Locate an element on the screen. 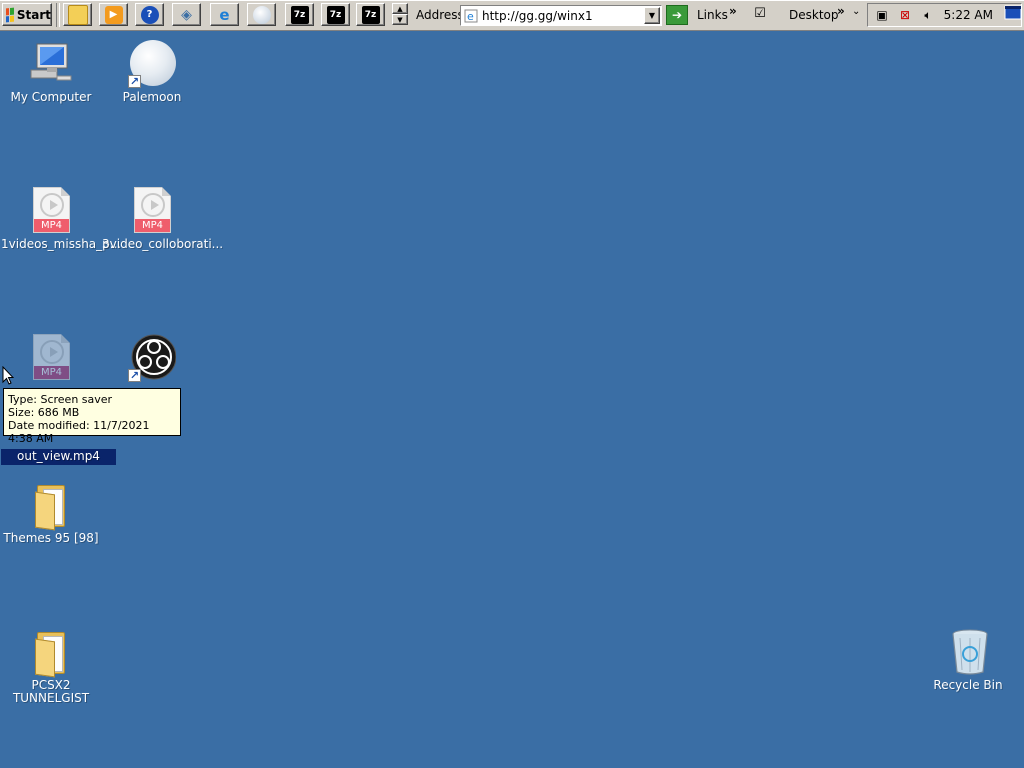 The image size is (1024, 768). internet-explorer-icon: e is located at coordinates (224, 14).